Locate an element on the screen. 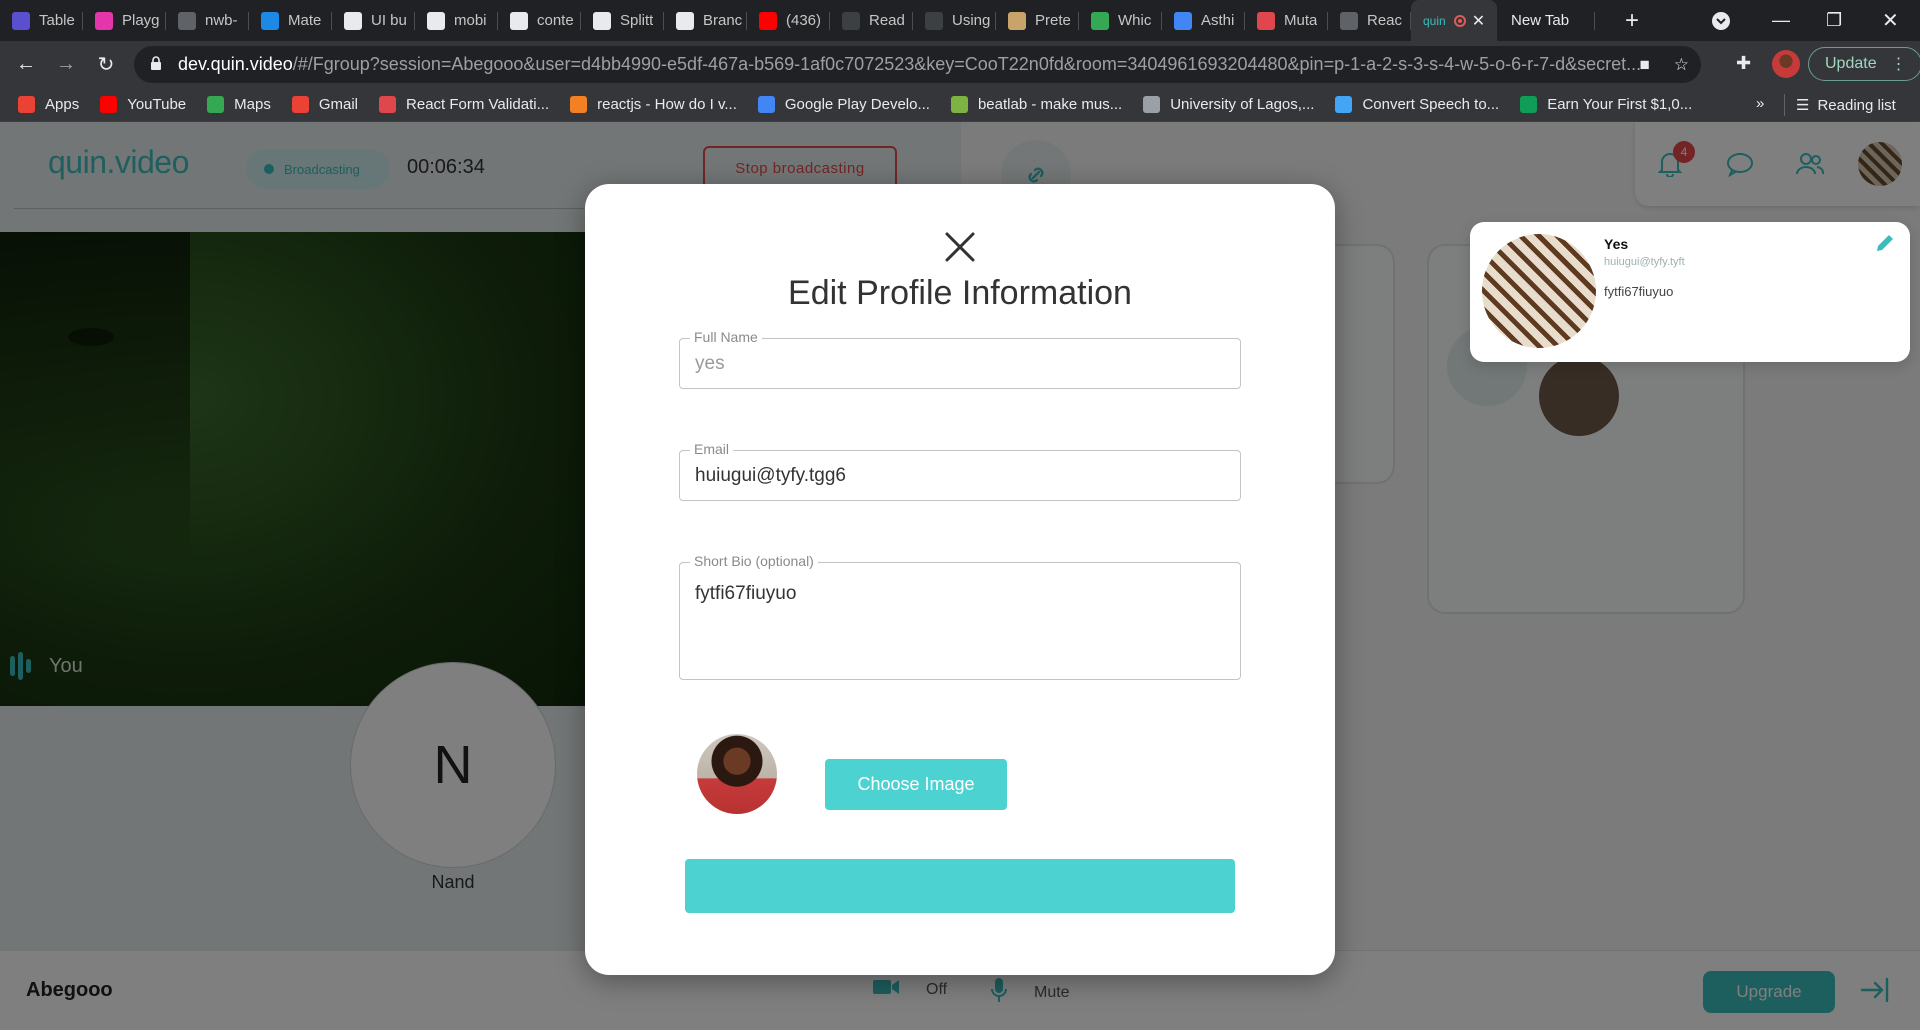 This screenshot has width=1920, height=1030. tab: Mate is located at coordinates (290, 20).